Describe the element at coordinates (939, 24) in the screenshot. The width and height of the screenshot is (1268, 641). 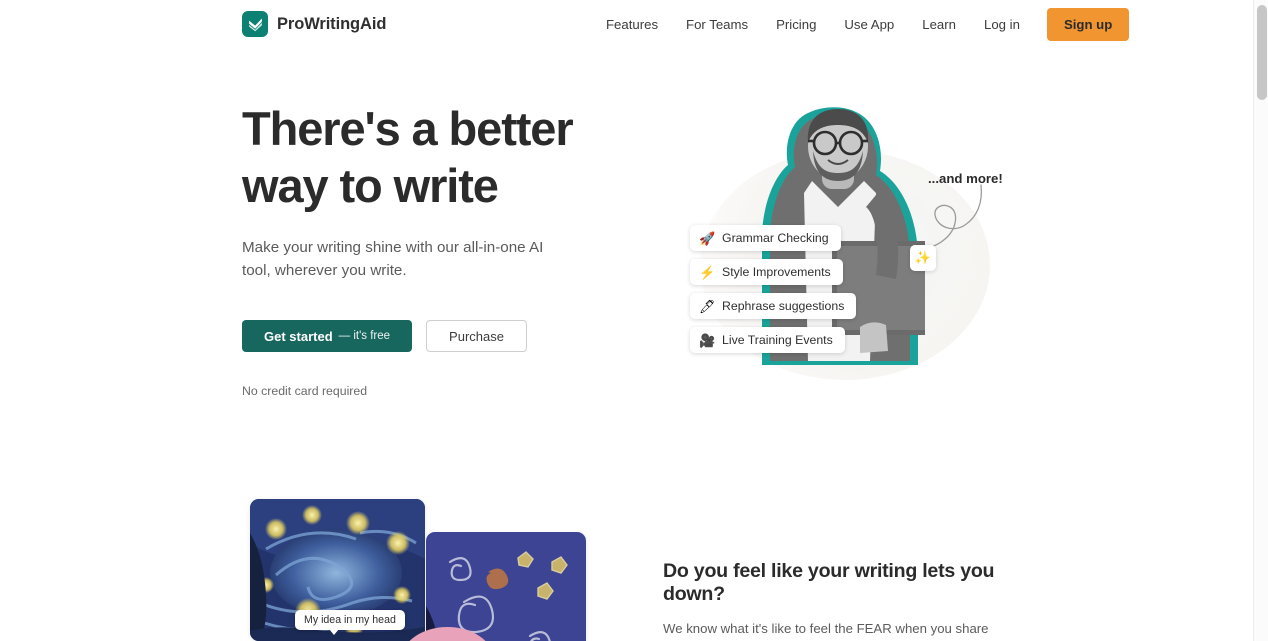
I see `nav-link-learn: Learn` at that location.